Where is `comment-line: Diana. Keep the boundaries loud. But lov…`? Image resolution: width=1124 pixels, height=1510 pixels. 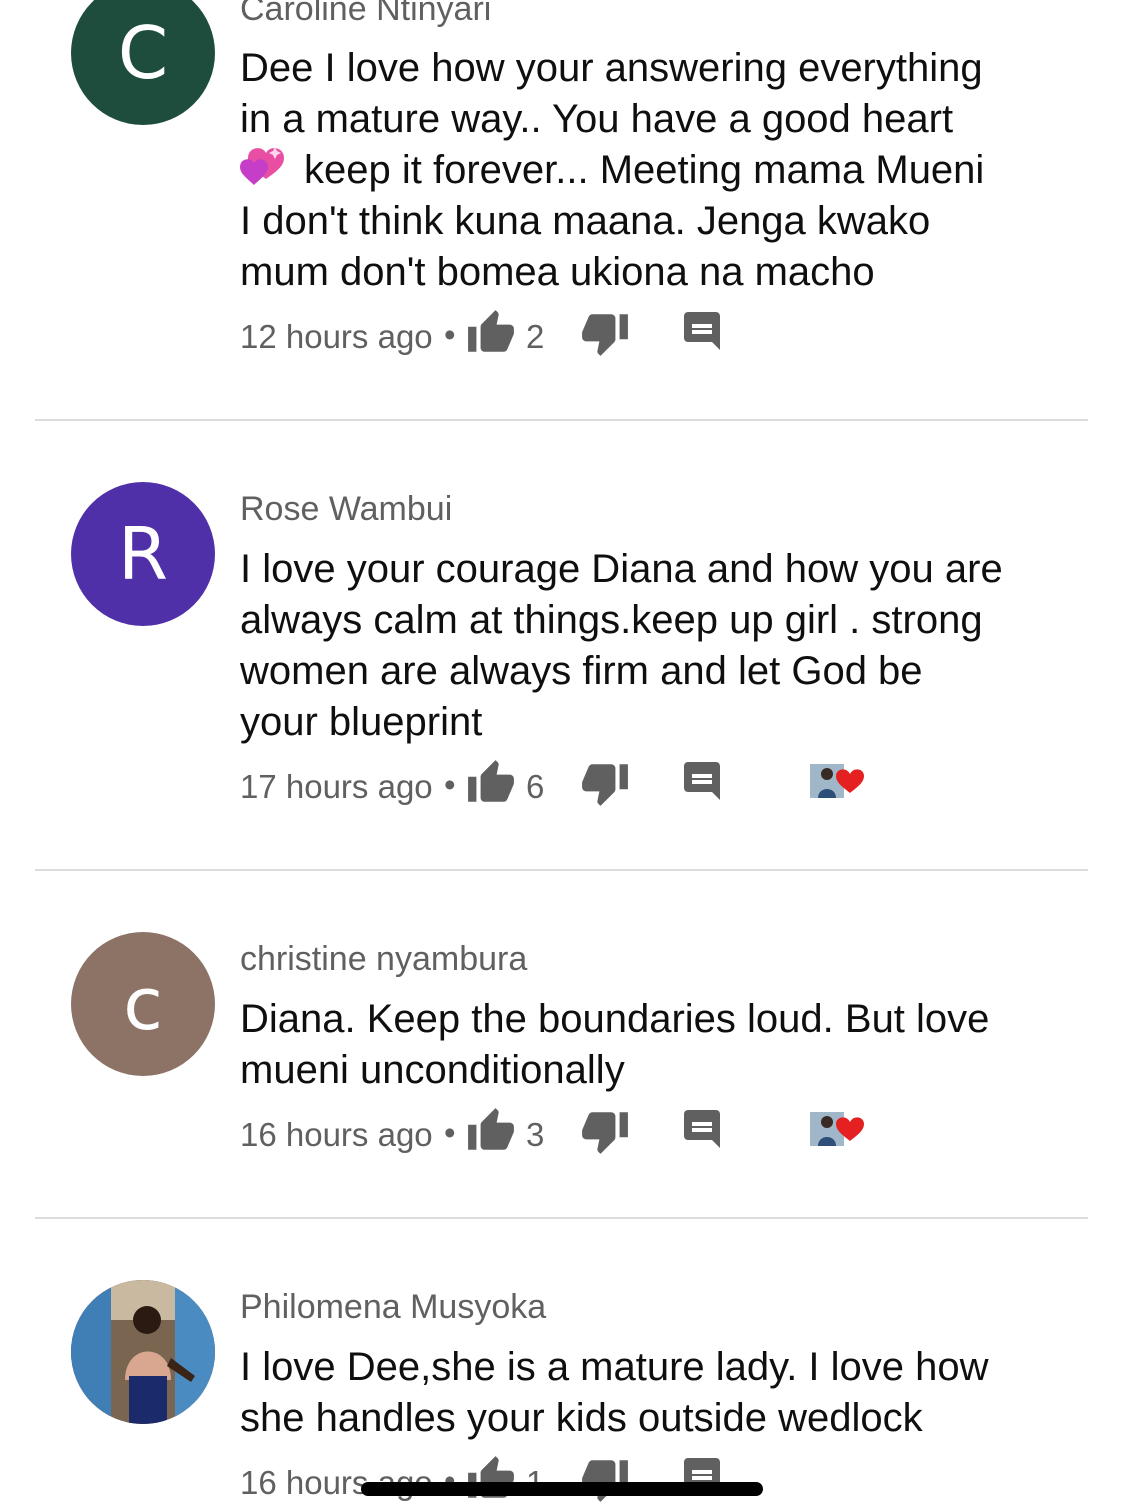 comment-line: Diana. Keep the boundaries loud. But lov… is located at coordinates (615, 1019).